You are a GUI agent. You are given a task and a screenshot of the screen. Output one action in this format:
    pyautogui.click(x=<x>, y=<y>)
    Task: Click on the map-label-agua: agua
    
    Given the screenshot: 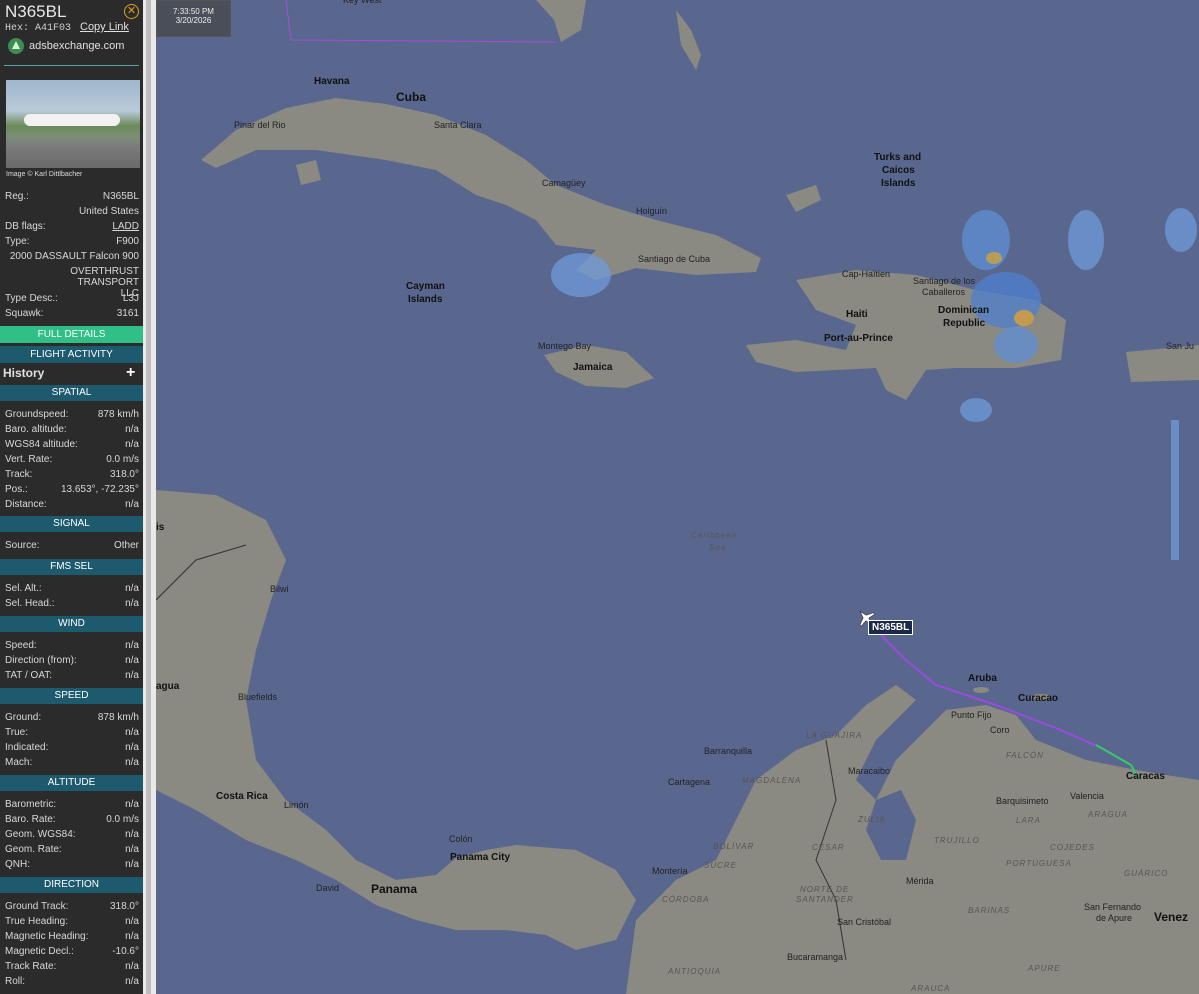 What is the action you would take?
    pyautogui.click(x=168, y=686)
    